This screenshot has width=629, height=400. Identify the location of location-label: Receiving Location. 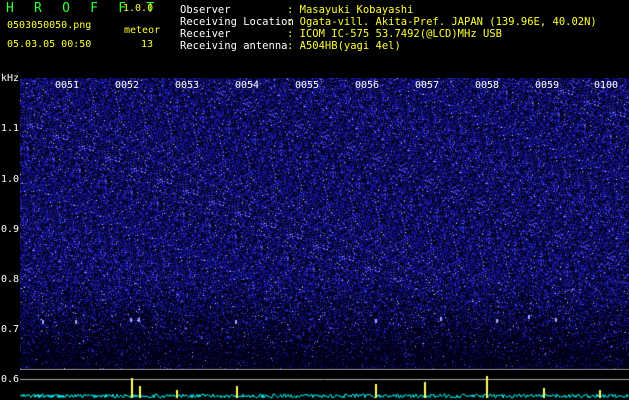
(237, 22).